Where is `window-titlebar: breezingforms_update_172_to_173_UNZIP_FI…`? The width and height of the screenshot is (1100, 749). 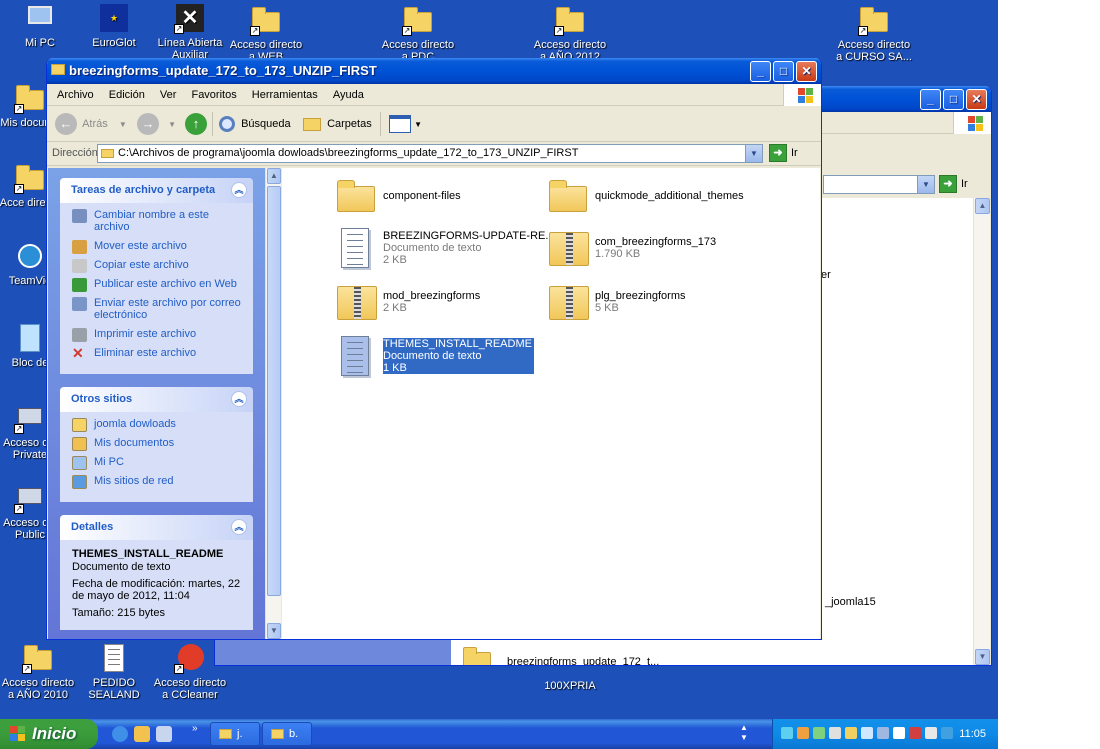
window-titlebar: breezingforms_update_172_to_173_UNZIP_FI… is located at coordinates (434, 71).